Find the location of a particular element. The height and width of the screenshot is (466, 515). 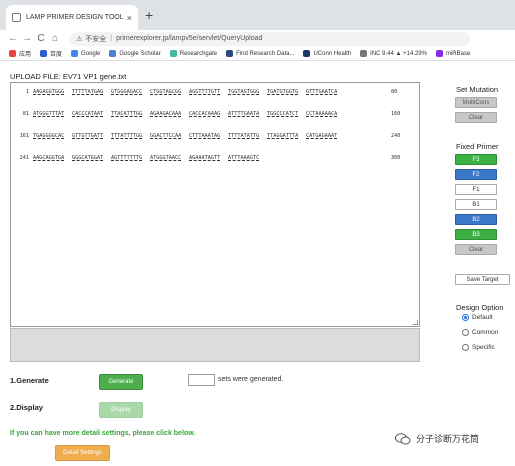

bookmark-label: INC 9.44 ▲ +14.29% is located at coordinates (398, 53).